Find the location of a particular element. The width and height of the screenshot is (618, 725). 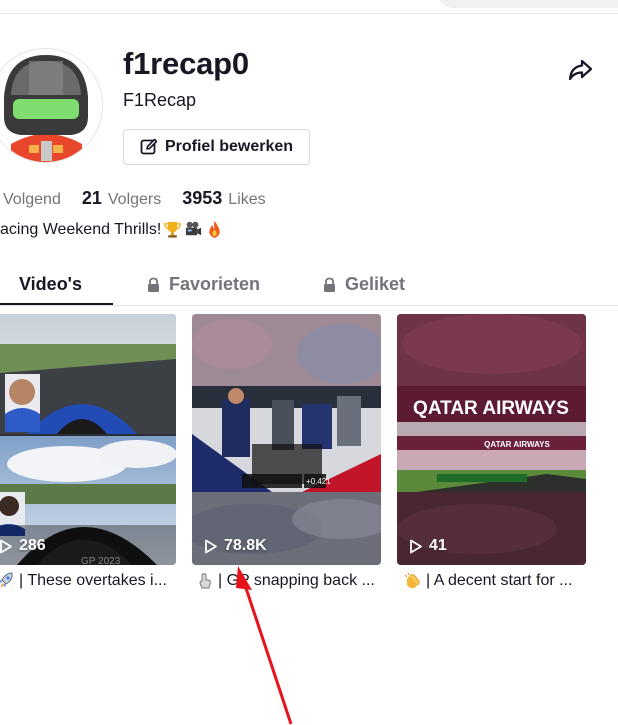

profile-stats: Volgend 21 Volgers 3953 Likes is located at coordinates (133, 199).